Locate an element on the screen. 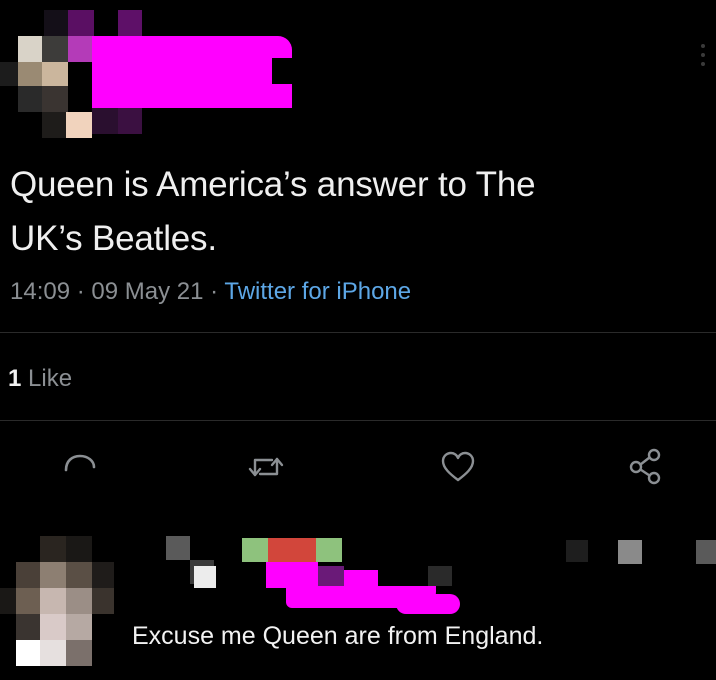  reply-text: Excuse me Queen are from England. is located at coordinates (338, 636).